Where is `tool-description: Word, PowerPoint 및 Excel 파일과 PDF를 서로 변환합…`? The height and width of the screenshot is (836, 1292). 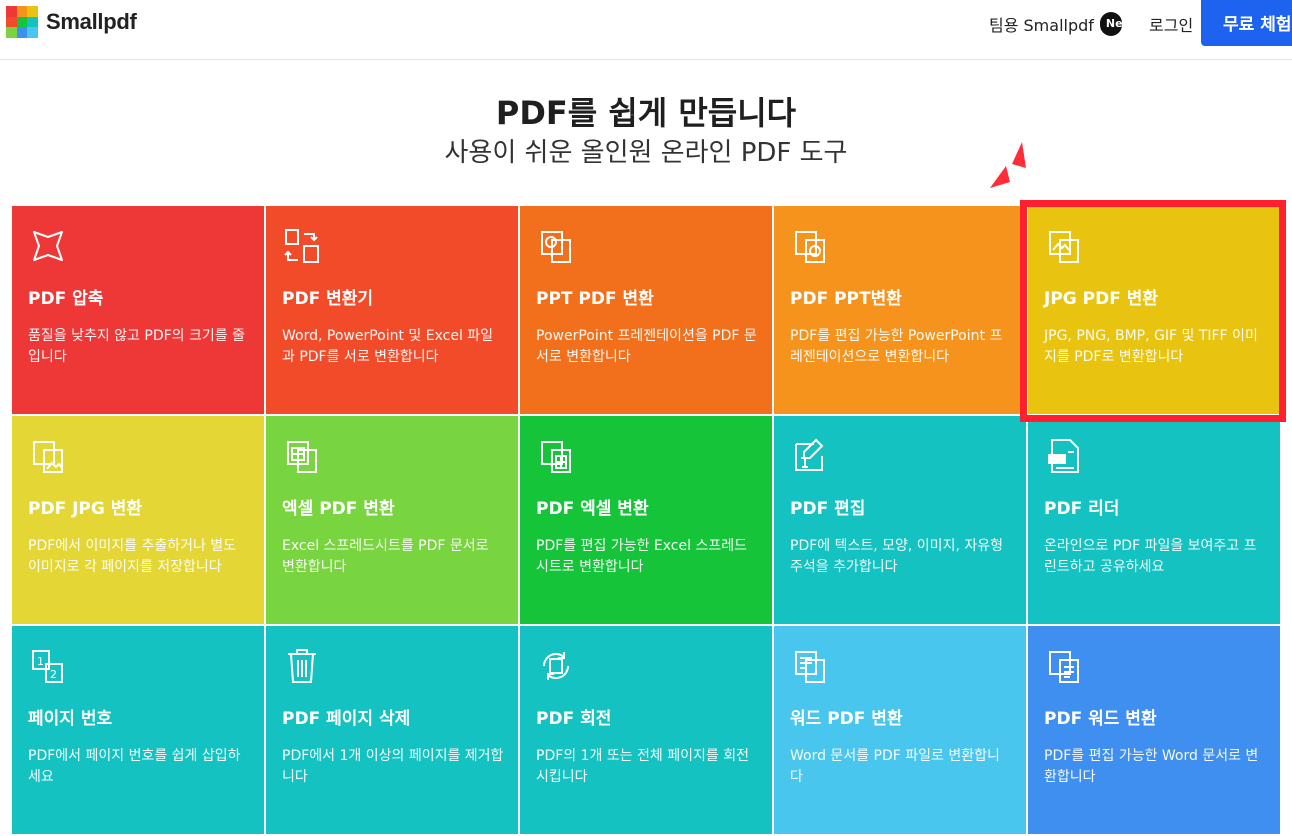 tool-description: Word, PowerPoint 및 Excel 파일과 PDF를 서로 변환합… is located at coordinates (388, 346).